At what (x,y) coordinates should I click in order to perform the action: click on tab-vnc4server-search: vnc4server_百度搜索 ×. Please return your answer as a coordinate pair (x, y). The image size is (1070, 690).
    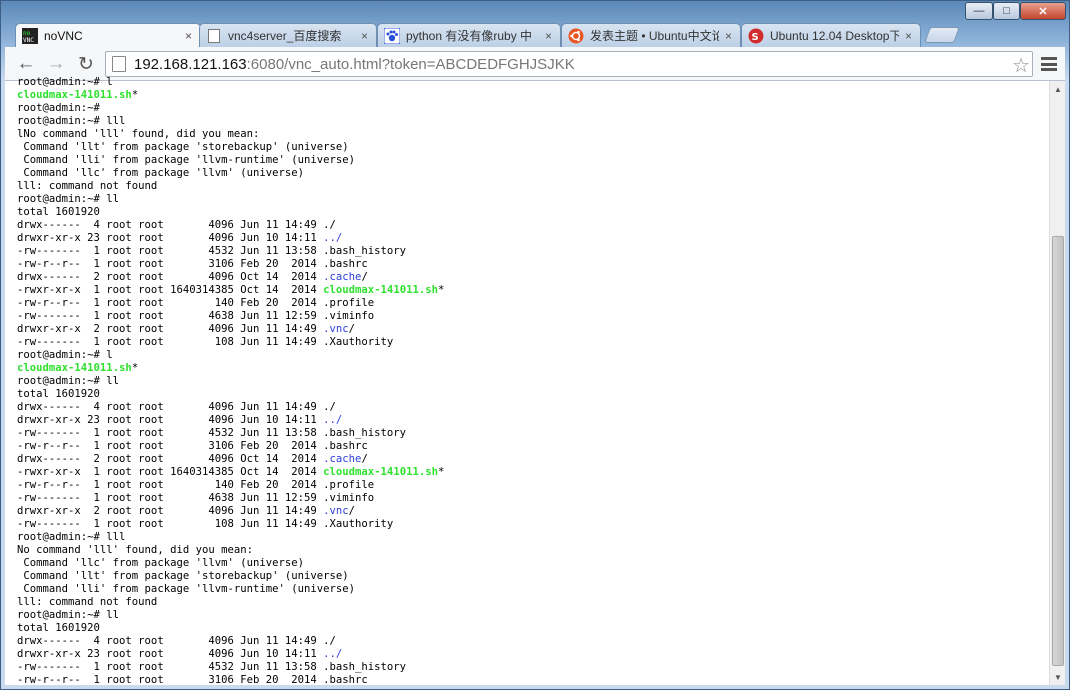
    Looking at the image, I should click on (288, 35).